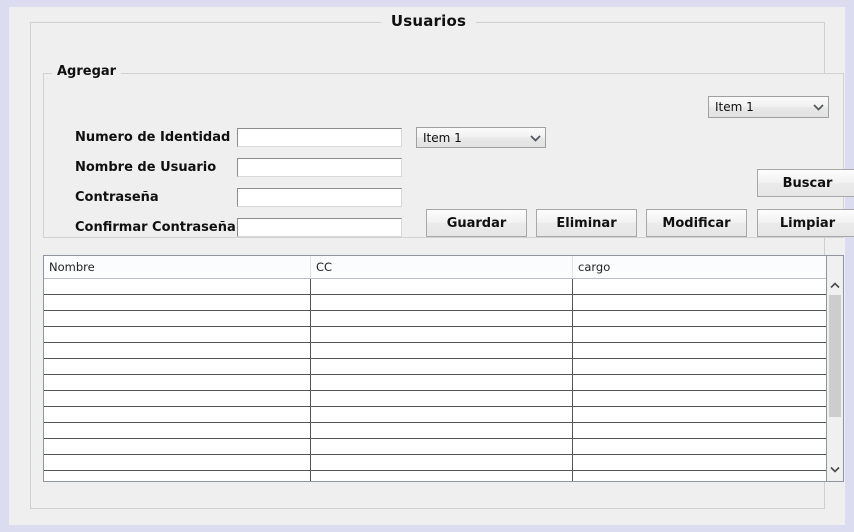  What do you see at coordinates (177, 267) in the screenshot?
I see `table-column-header-nombre: Nombre` at bounding box center [177, 267].